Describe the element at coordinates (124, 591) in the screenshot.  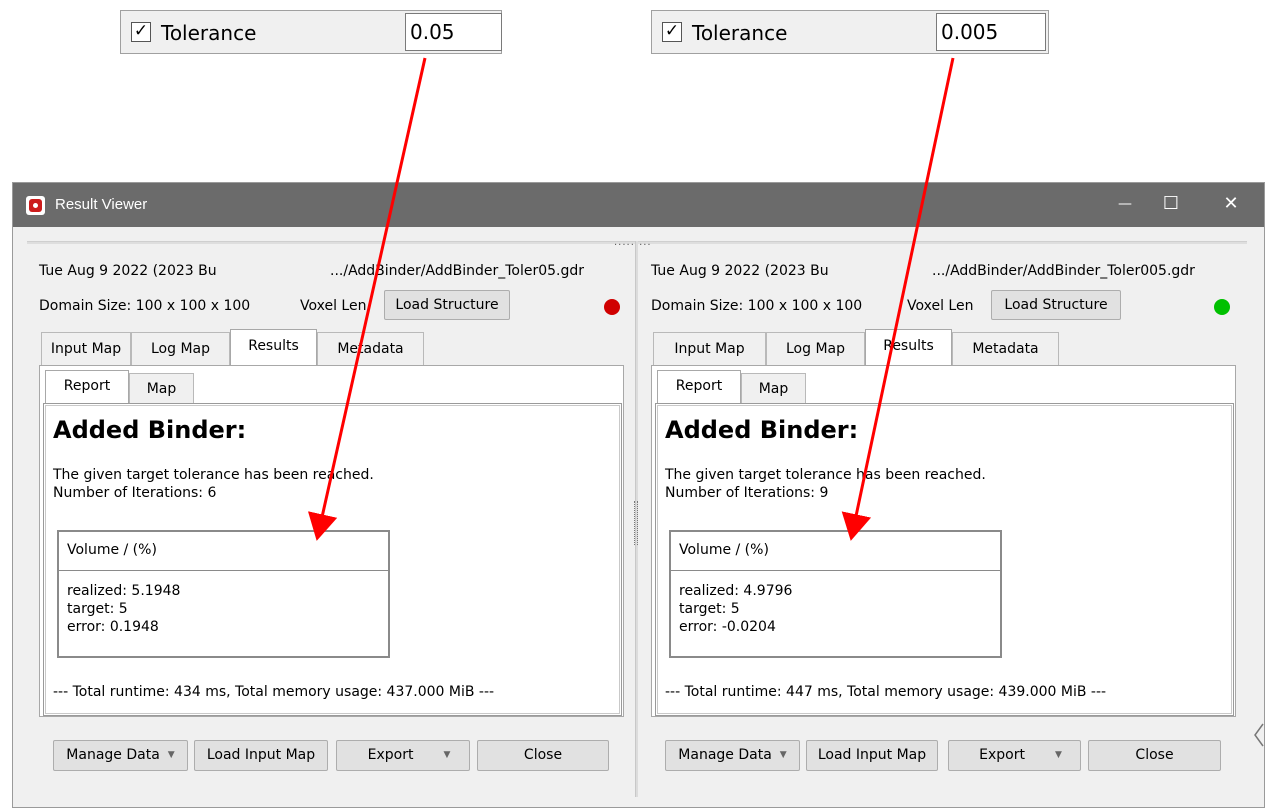
I see `realized-value: realized: 5.1948` at that location.